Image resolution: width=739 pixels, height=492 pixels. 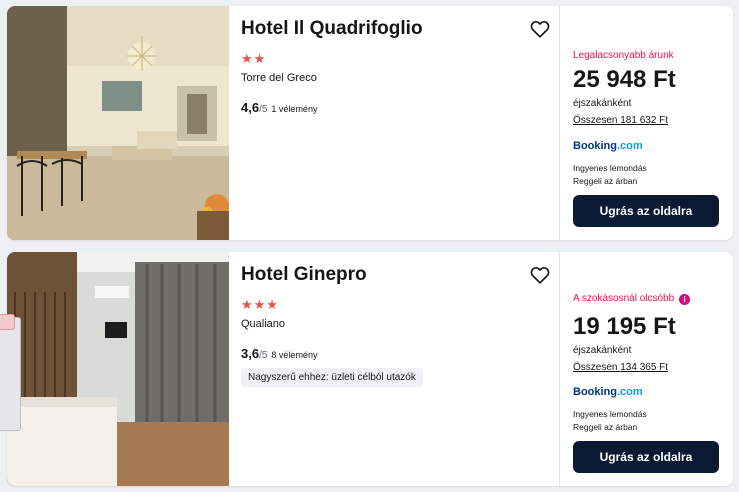 What do you see at coordinates (620, 367) in the screenshot?
I see `total-price-link: Összesen 134 365 Ft` at bounding box center [620, 367].